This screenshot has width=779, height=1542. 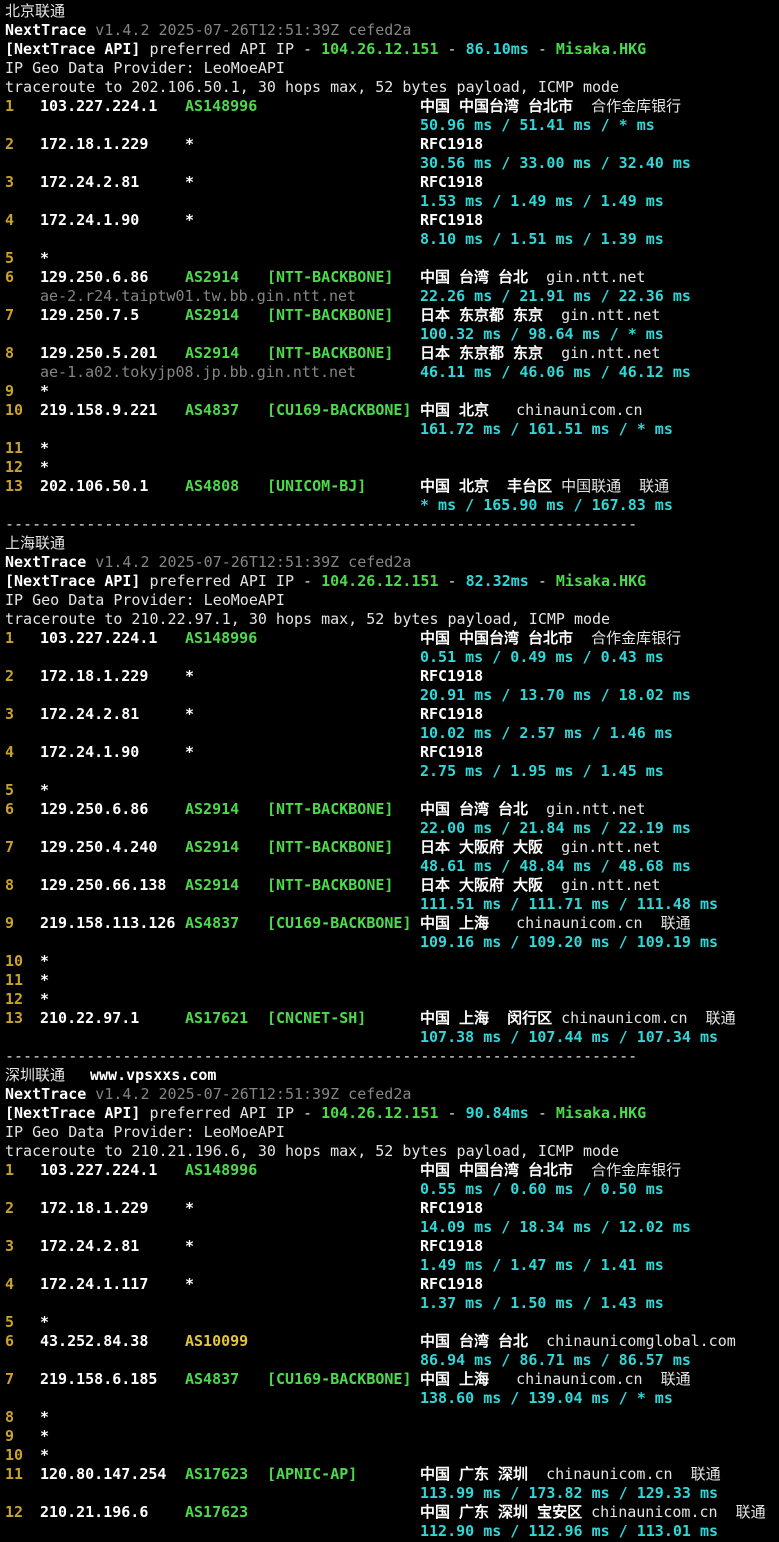 What do you see at coordinates (546, 733) in the screenshot?
I see `hop-latency: 10.02 ms / 2.57 ms / 1.46 ms` at bounding box center [546, 733].